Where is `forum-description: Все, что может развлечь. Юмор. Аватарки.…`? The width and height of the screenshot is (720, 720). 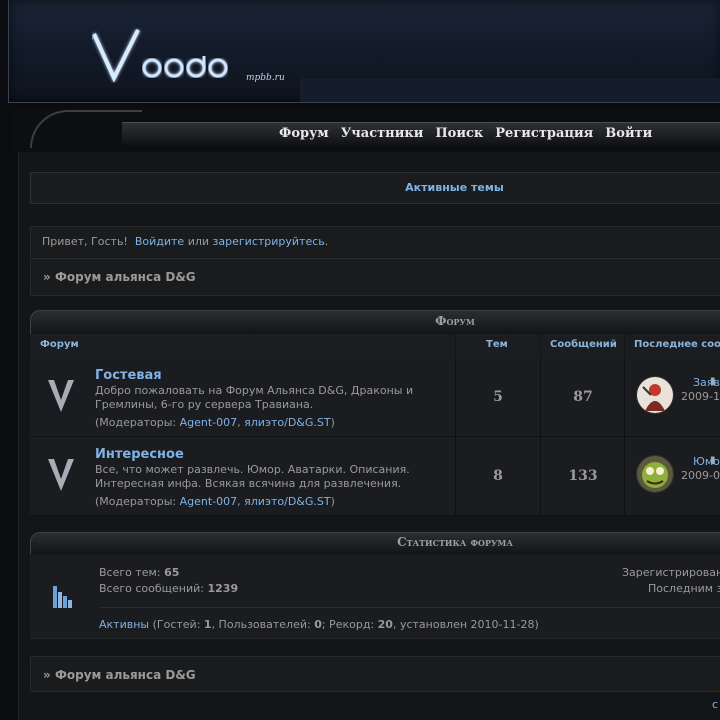
forum-description: Все, что может развлечь. Юмор. Аватарки.… is located at coordinates (252, 476).